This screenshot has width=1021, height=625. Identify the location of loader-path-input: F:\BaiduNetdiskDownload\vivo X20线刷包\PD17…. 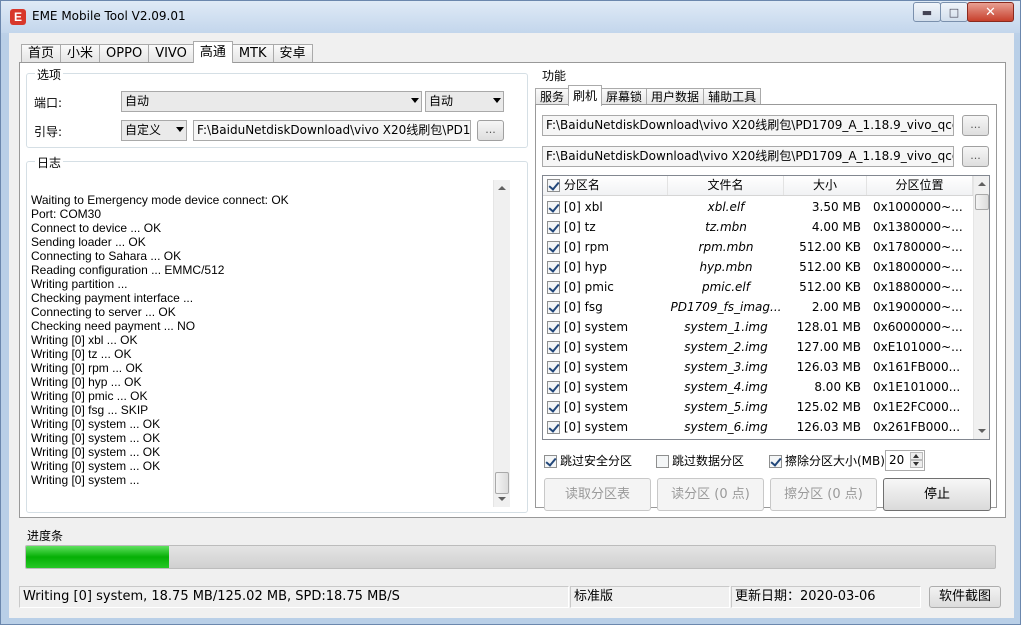
(332, 130).